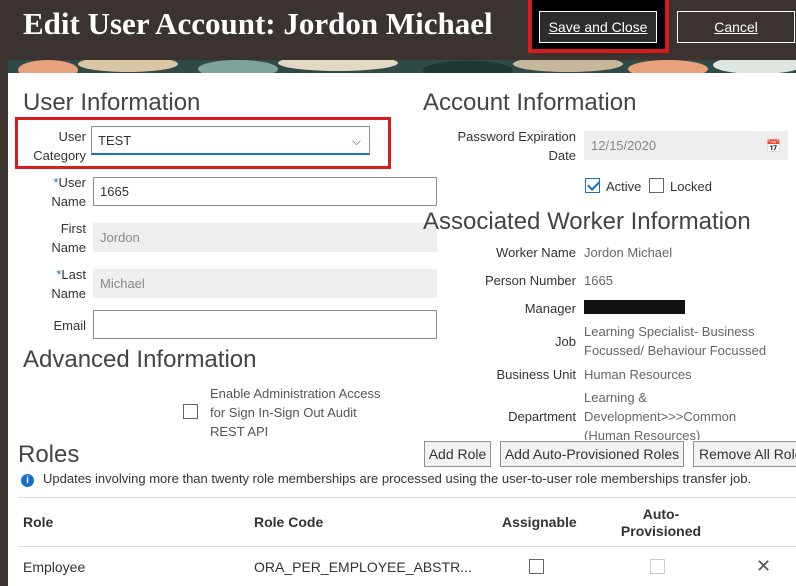 The image size is (796, 586). Describe the element at coordinates (517, 136) in the screenshot. I see `password-expiration-label-line1: Password Expiration` at that location.